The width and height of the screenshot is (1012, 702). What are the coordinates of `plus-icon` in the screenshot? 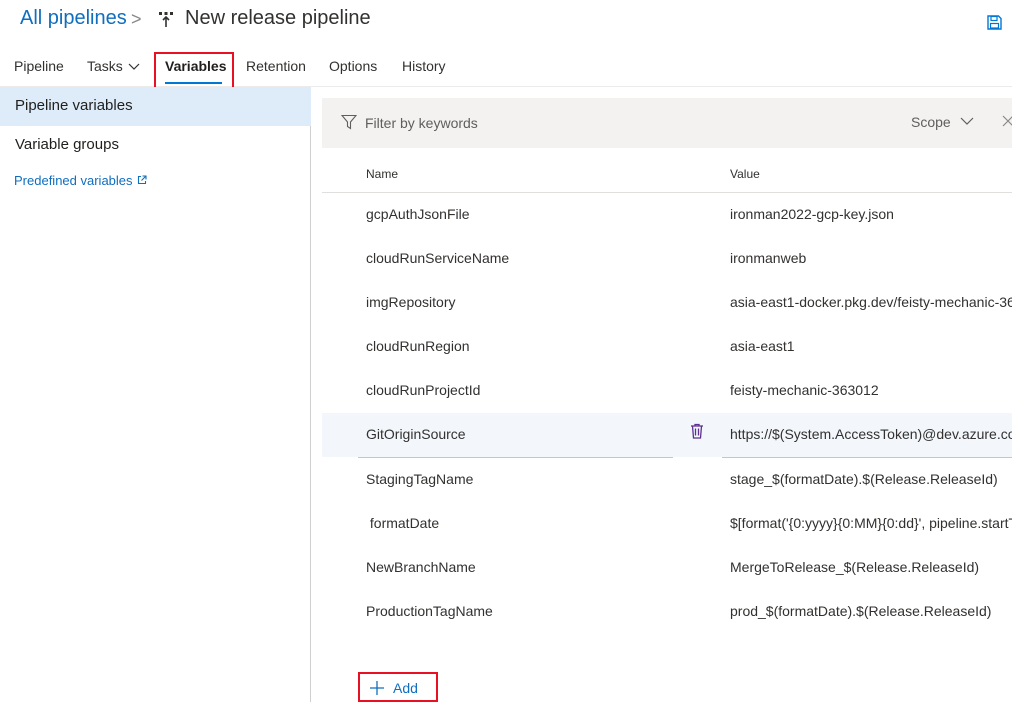 It's located at (377, 688).